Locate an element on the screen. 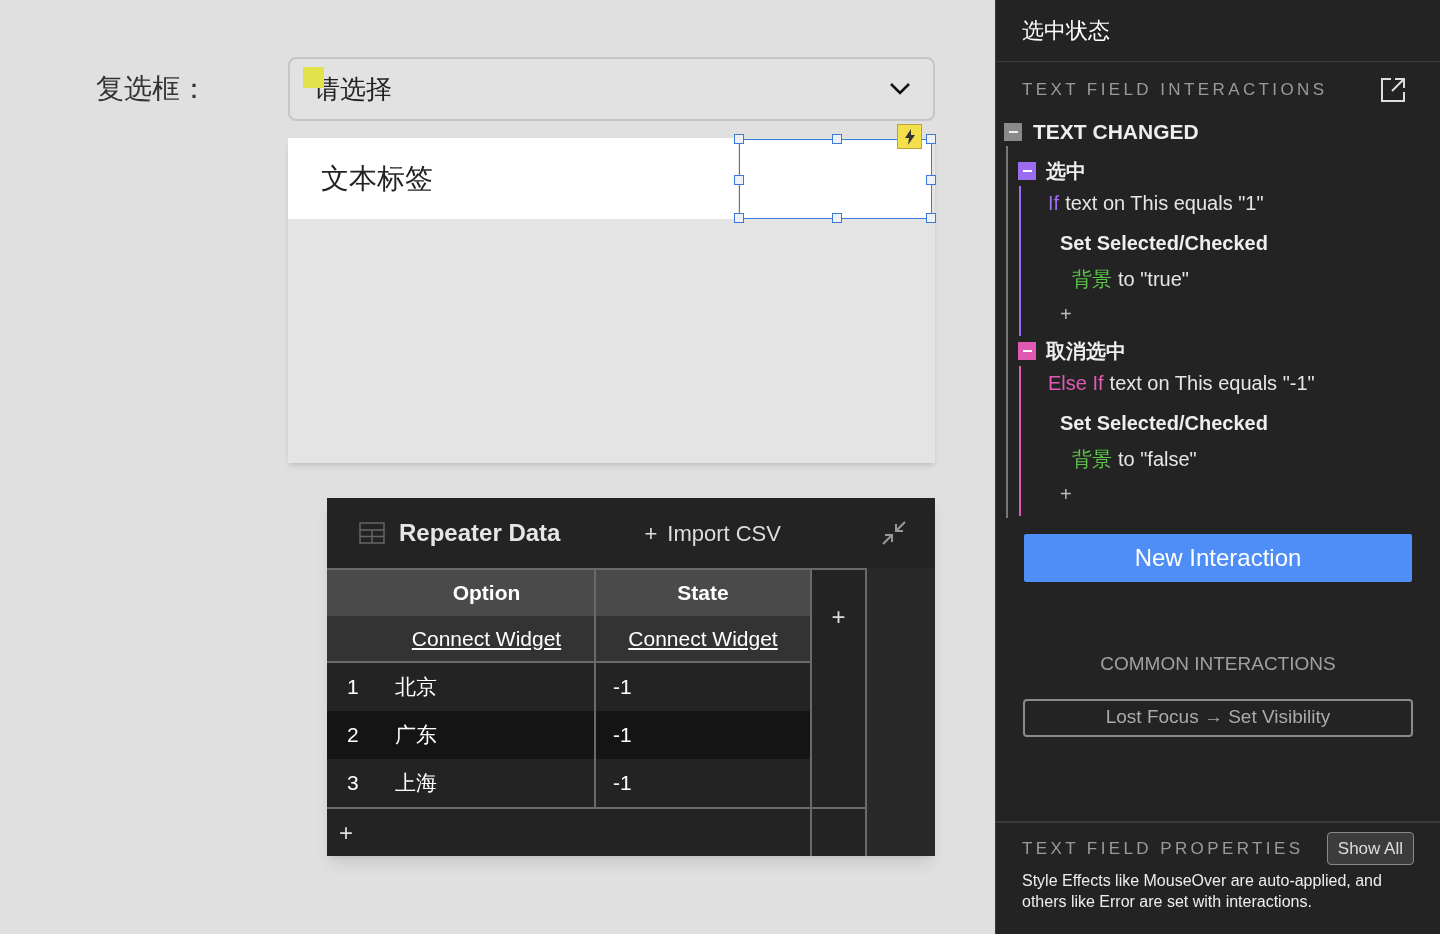 Image resolution: width=1440 pixels, height=934 pixels. action-detail: 背景 to "false" is located at coordinates (1135, 459).